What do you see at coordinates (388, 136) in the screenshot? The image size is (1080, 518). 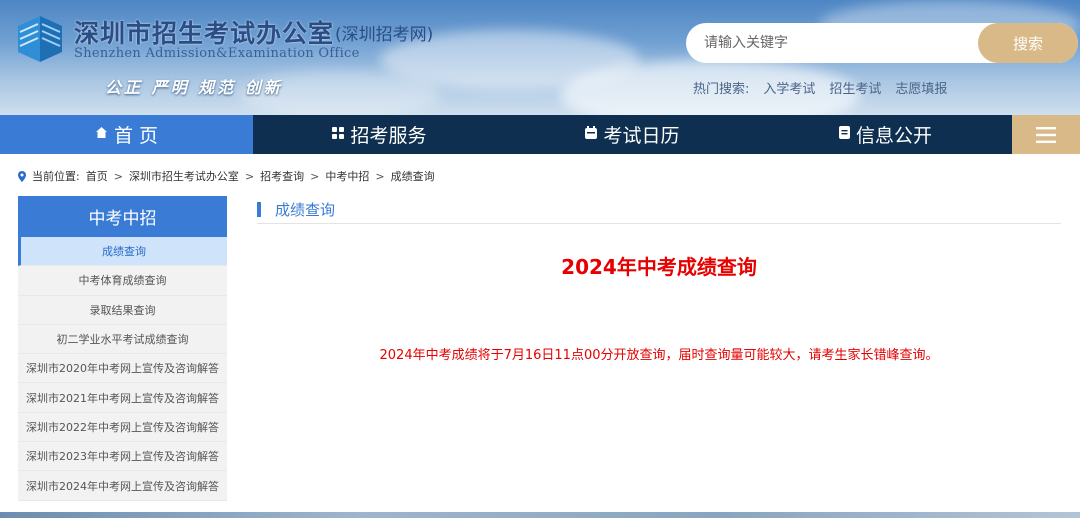 I see `nav-label: 招考服务` at bounding box center [388, 136].